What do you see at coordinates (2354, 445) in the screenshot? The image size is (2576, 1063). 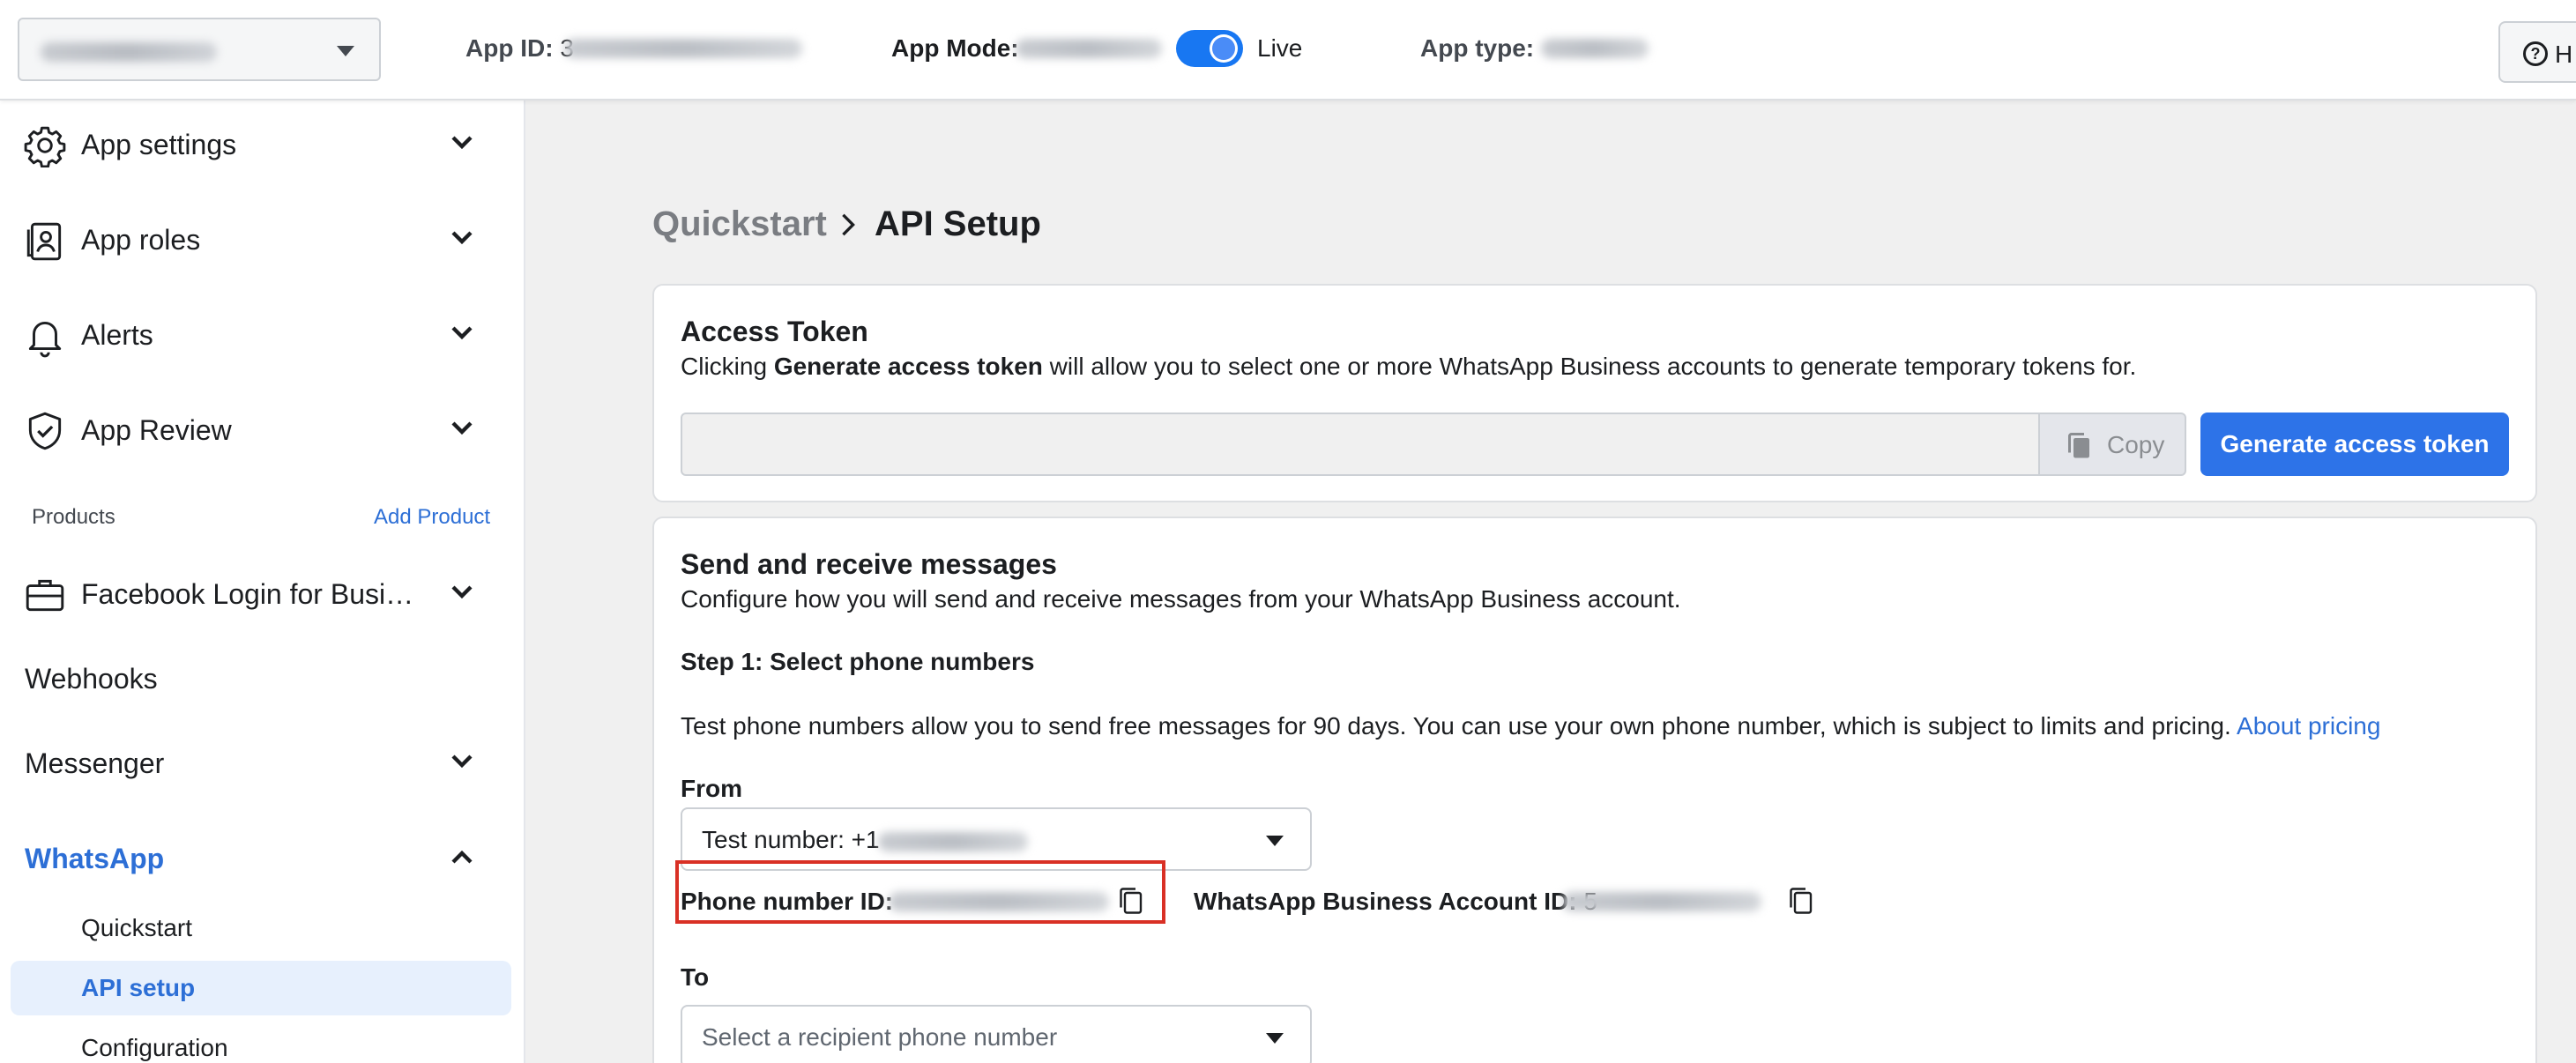 I see `generate-access-token-button: Generate access token` at bounding box center [2354, 445].